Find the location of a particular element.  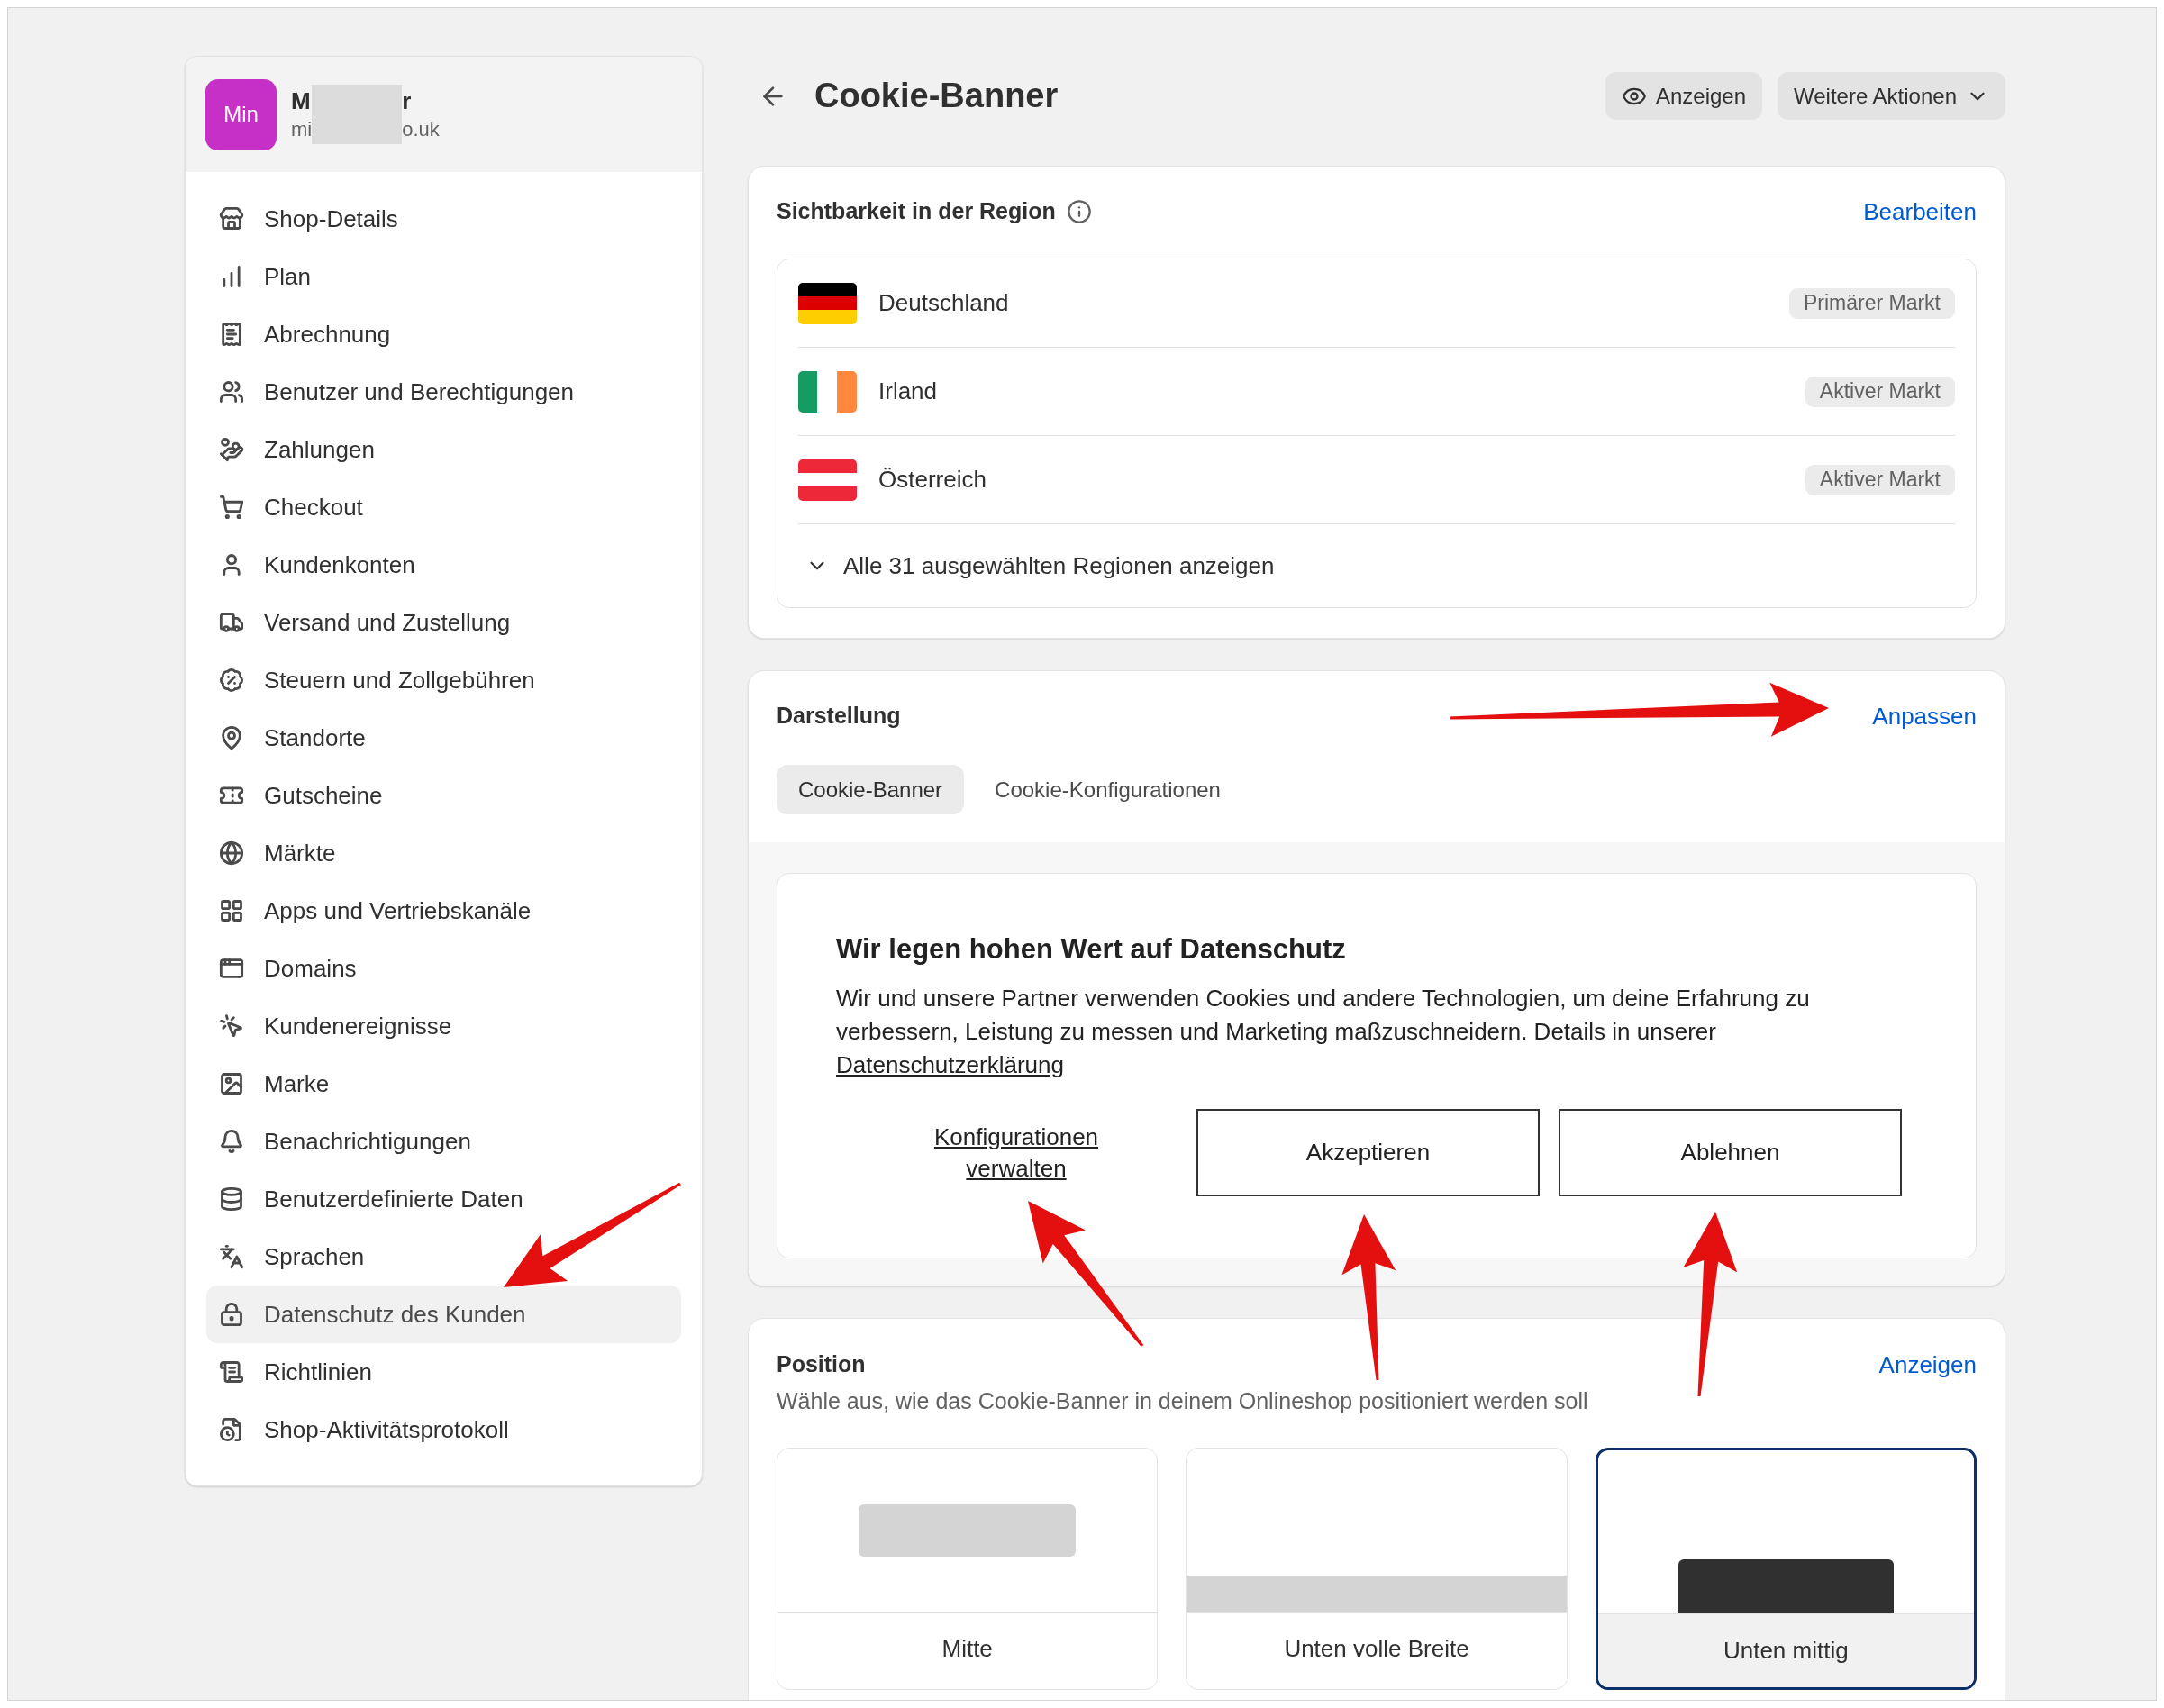

sidebar-item: Domains is located at coordinates (443, 968).